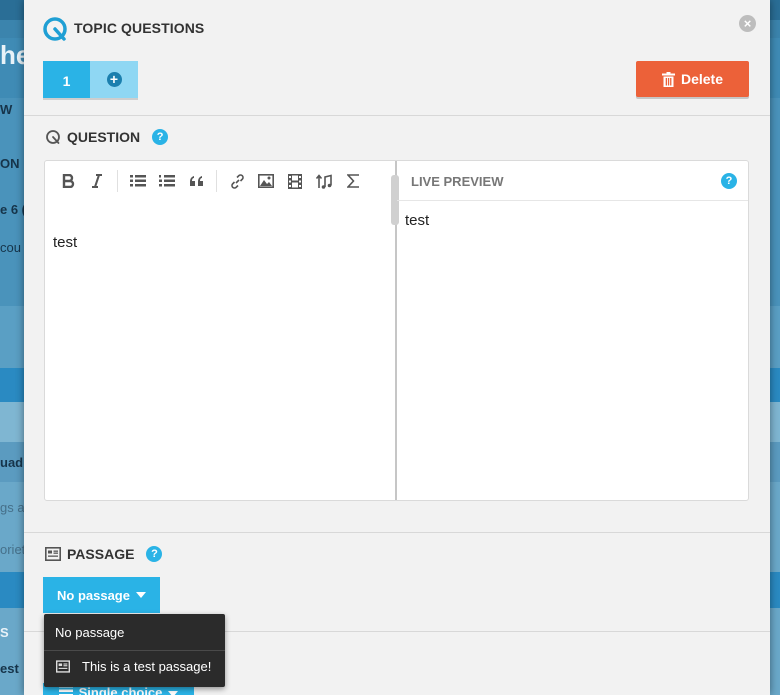  Describe the element at coordinates (138, 181) in the screenshot. I see `unordered-list-icon` at that location.